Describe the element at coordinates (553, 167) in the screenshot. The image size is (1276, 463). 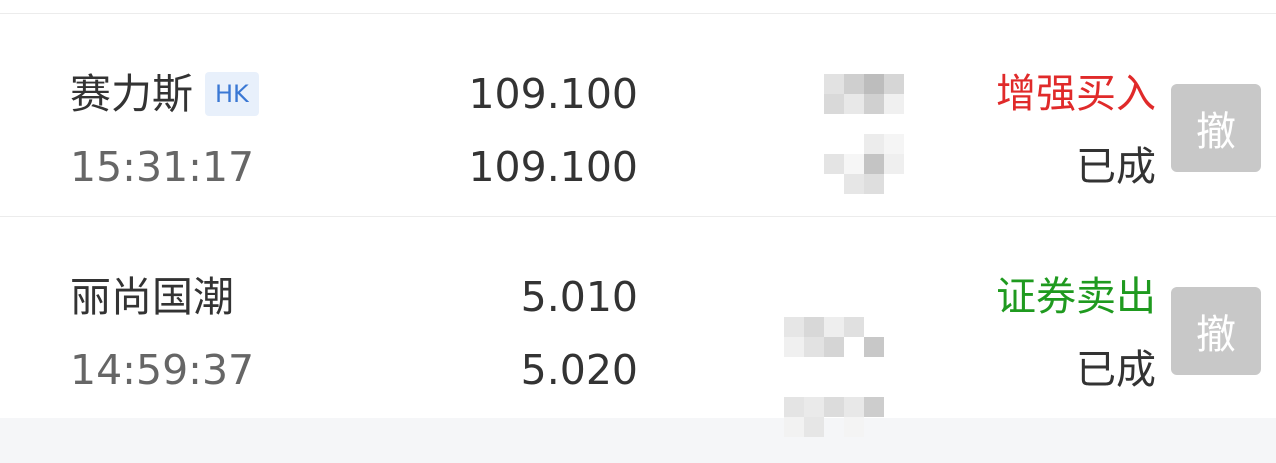
I see `fill-price: 109.100` at that location.